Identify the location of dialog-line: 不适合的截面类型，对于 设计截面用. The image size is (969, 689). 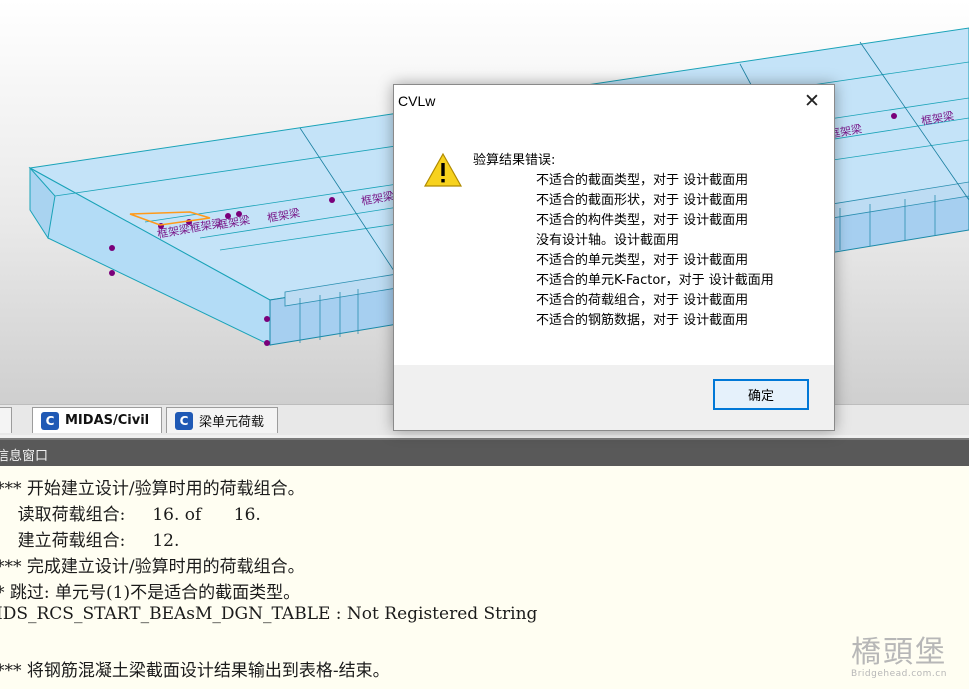
(642, 180).